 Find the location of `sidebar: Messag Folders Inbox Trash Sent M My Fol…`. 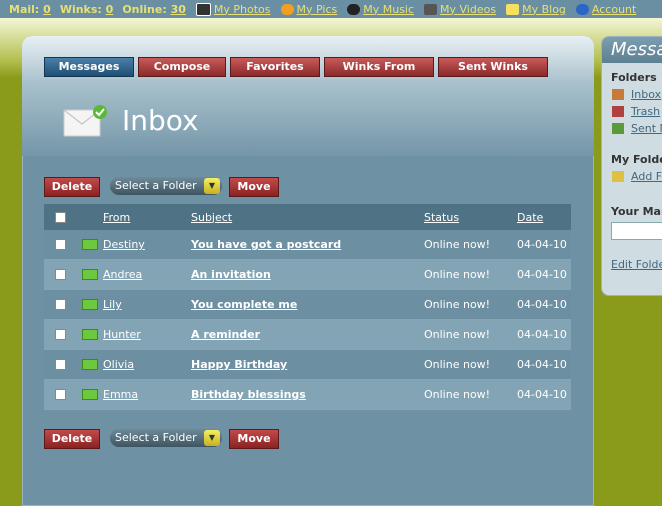

sidebar: Messag Folders Inbox Trash Sent M My Fol… is located at coordinates (631, 166).